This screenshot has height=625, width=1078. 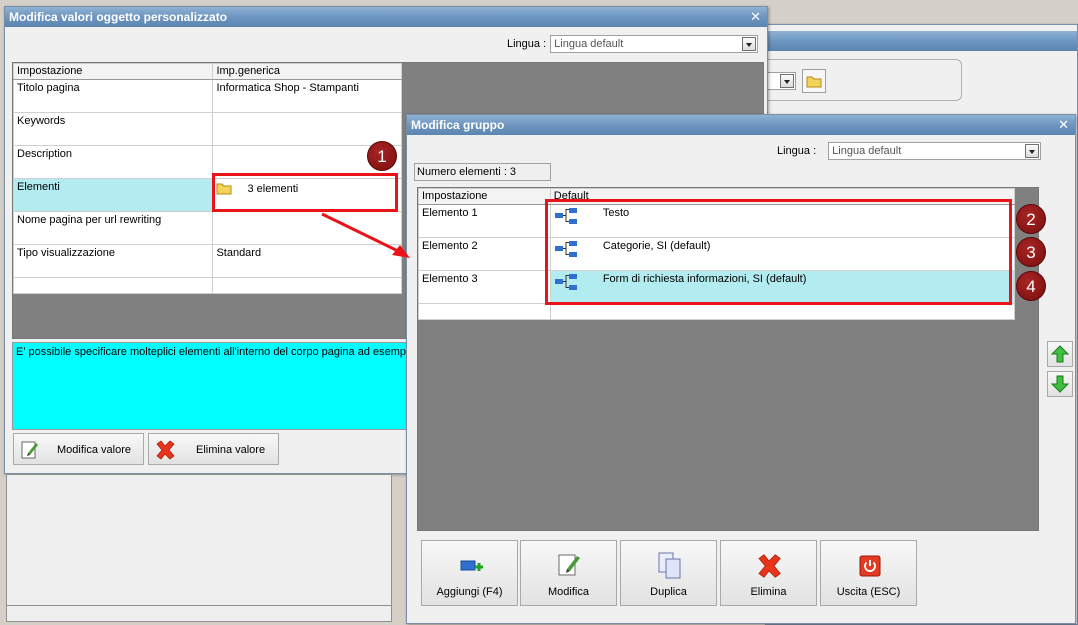 I want to click on add-icon, so click(x=472, y=568).